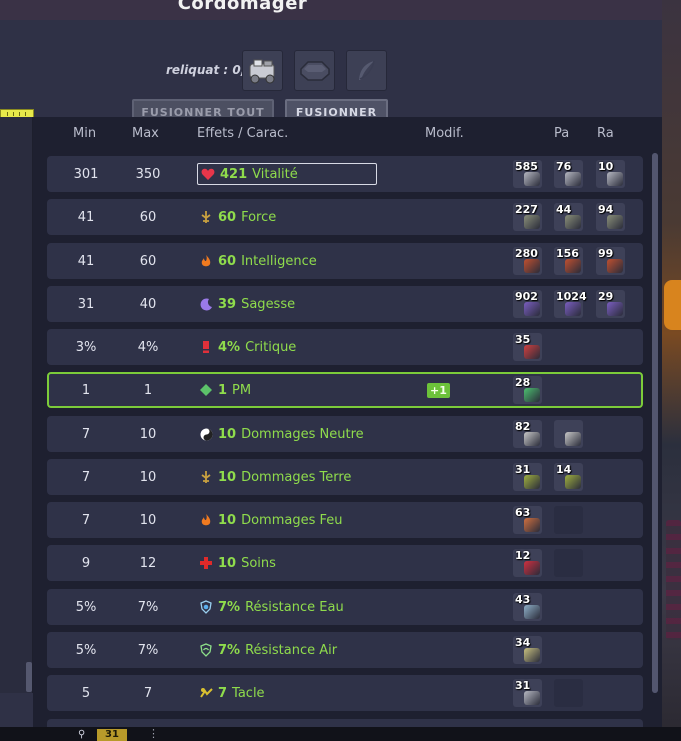  Describe the element at coordinates (339, 217) in the screenshot. I see `row-effect: 60 Force` at that location.